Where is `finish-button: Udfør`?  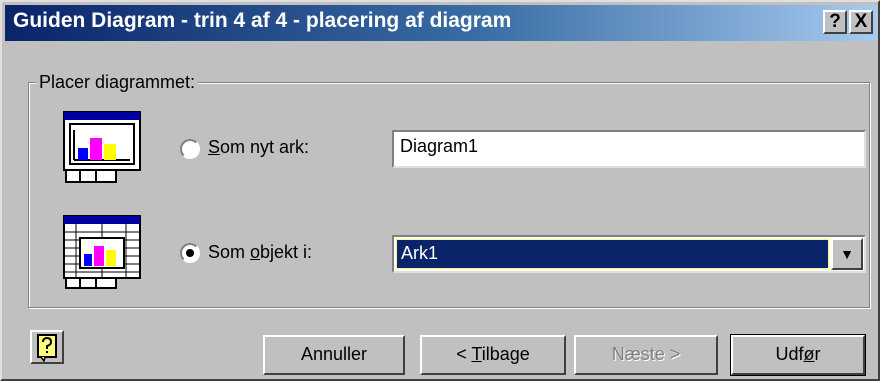 finish-button: Udfør is located at coordinates (798, 355).